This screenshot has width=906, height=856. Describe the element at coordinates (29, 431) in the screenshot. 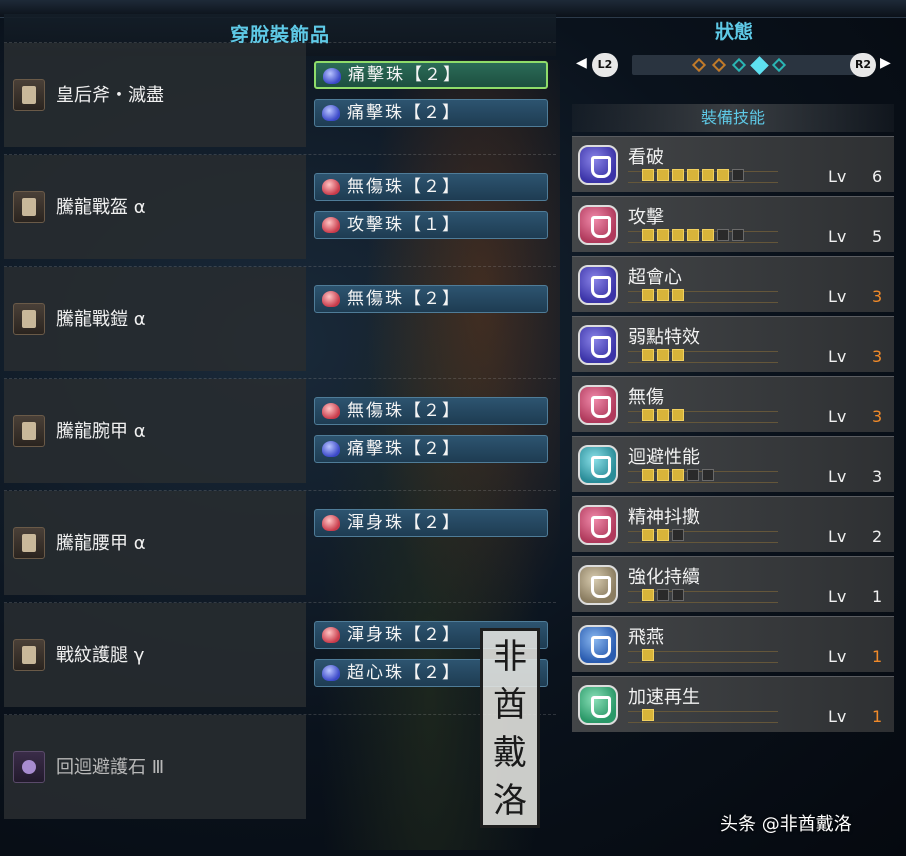

I see `arms-icon` at that location.